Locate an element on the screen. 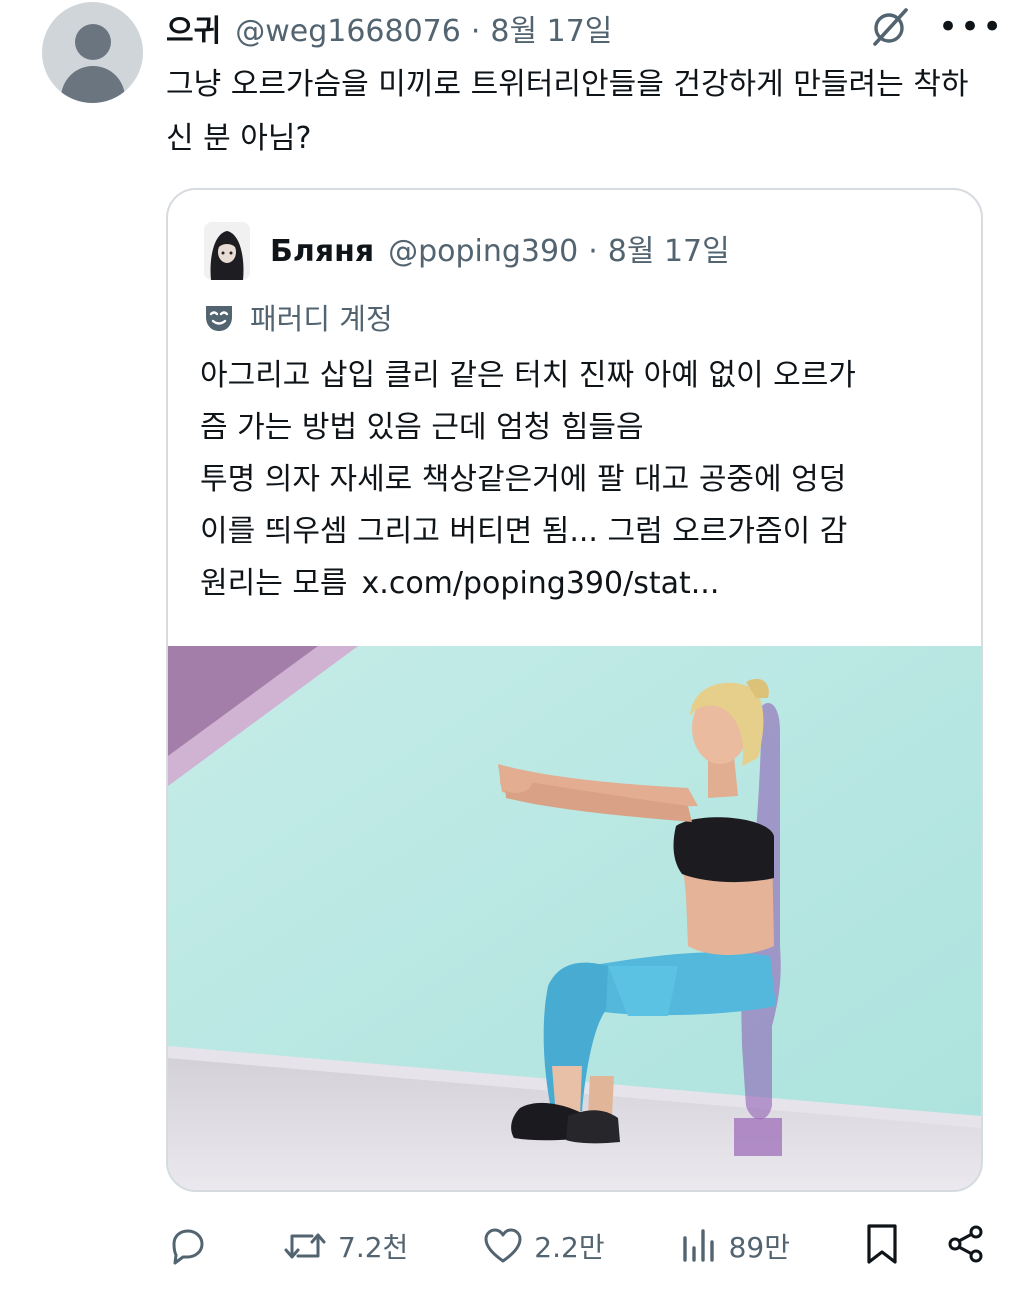 The image size is (1024, 1305). display-name: 으귀 is located at coordinates (193, 28).